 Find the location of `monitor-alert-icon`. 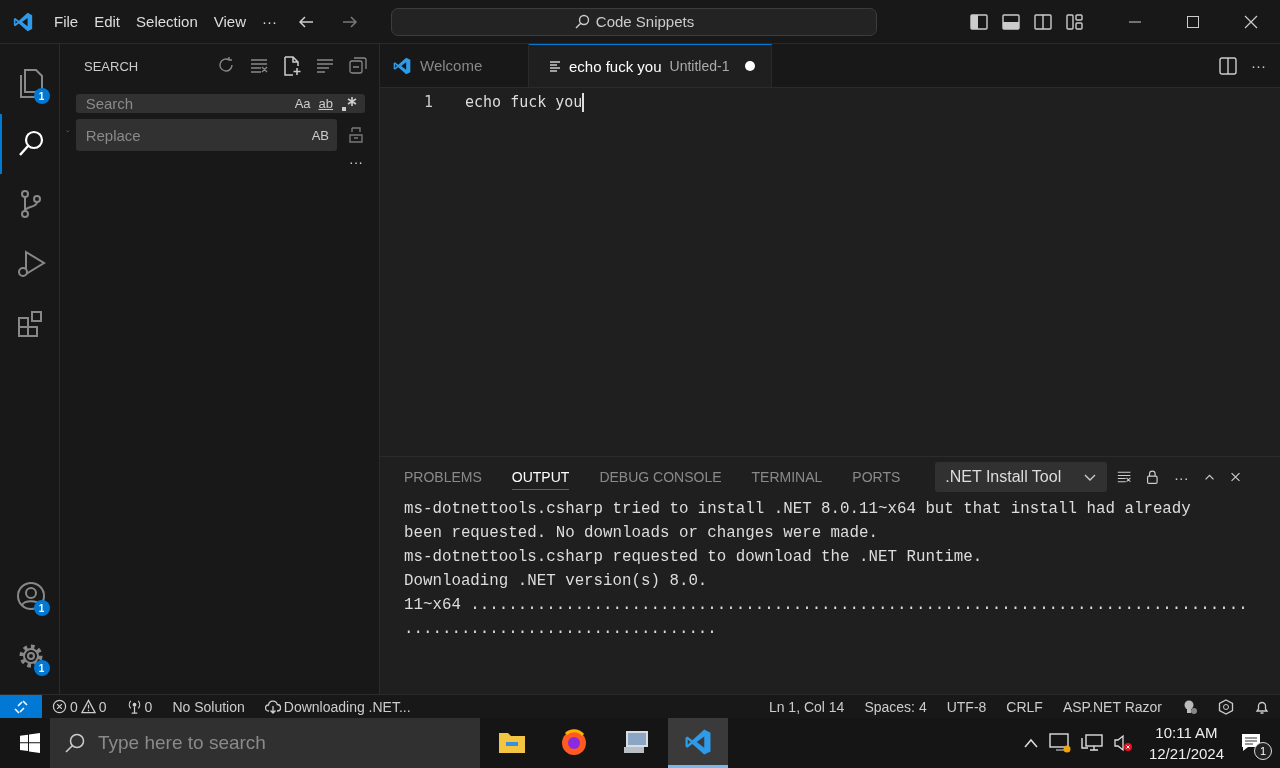

monitor-alert-icon is located at coordinates (1059, 743).